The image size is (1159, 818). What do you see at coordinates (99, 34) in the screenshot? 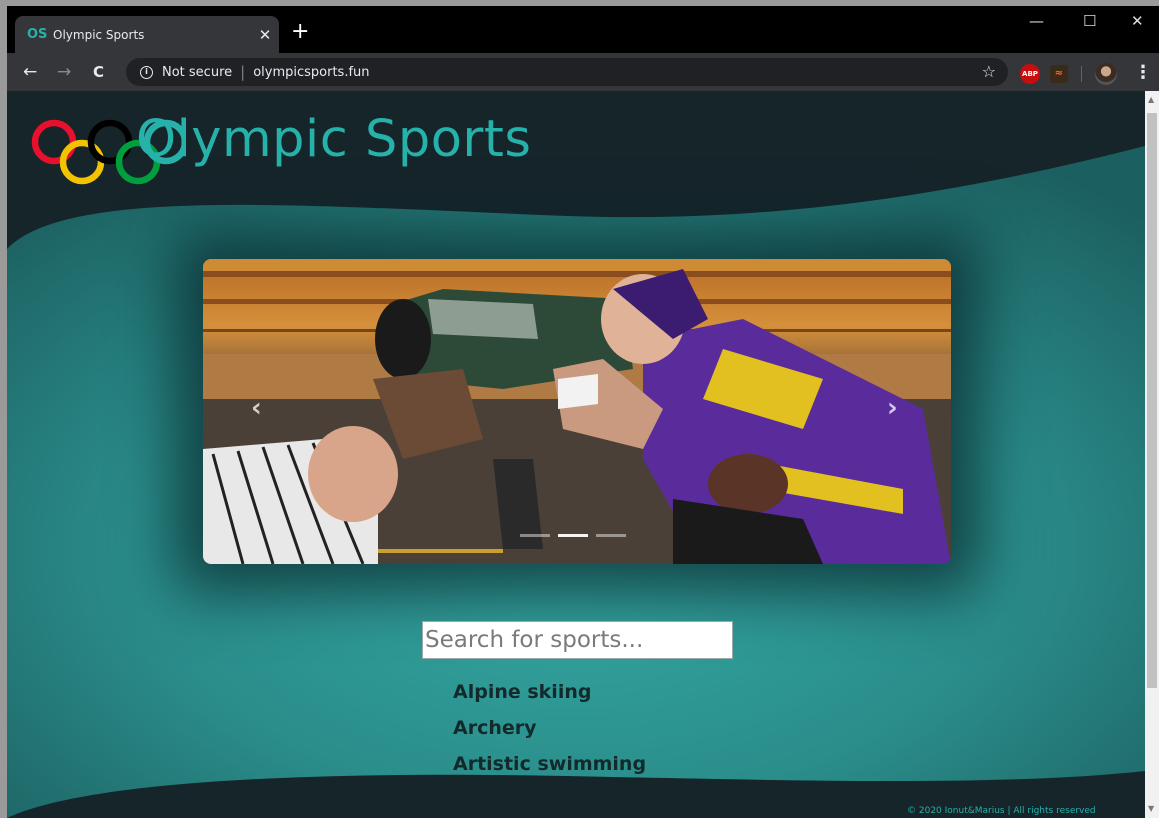
I see `tab-title: Olympic Sports` at bounding box center [99, 34].